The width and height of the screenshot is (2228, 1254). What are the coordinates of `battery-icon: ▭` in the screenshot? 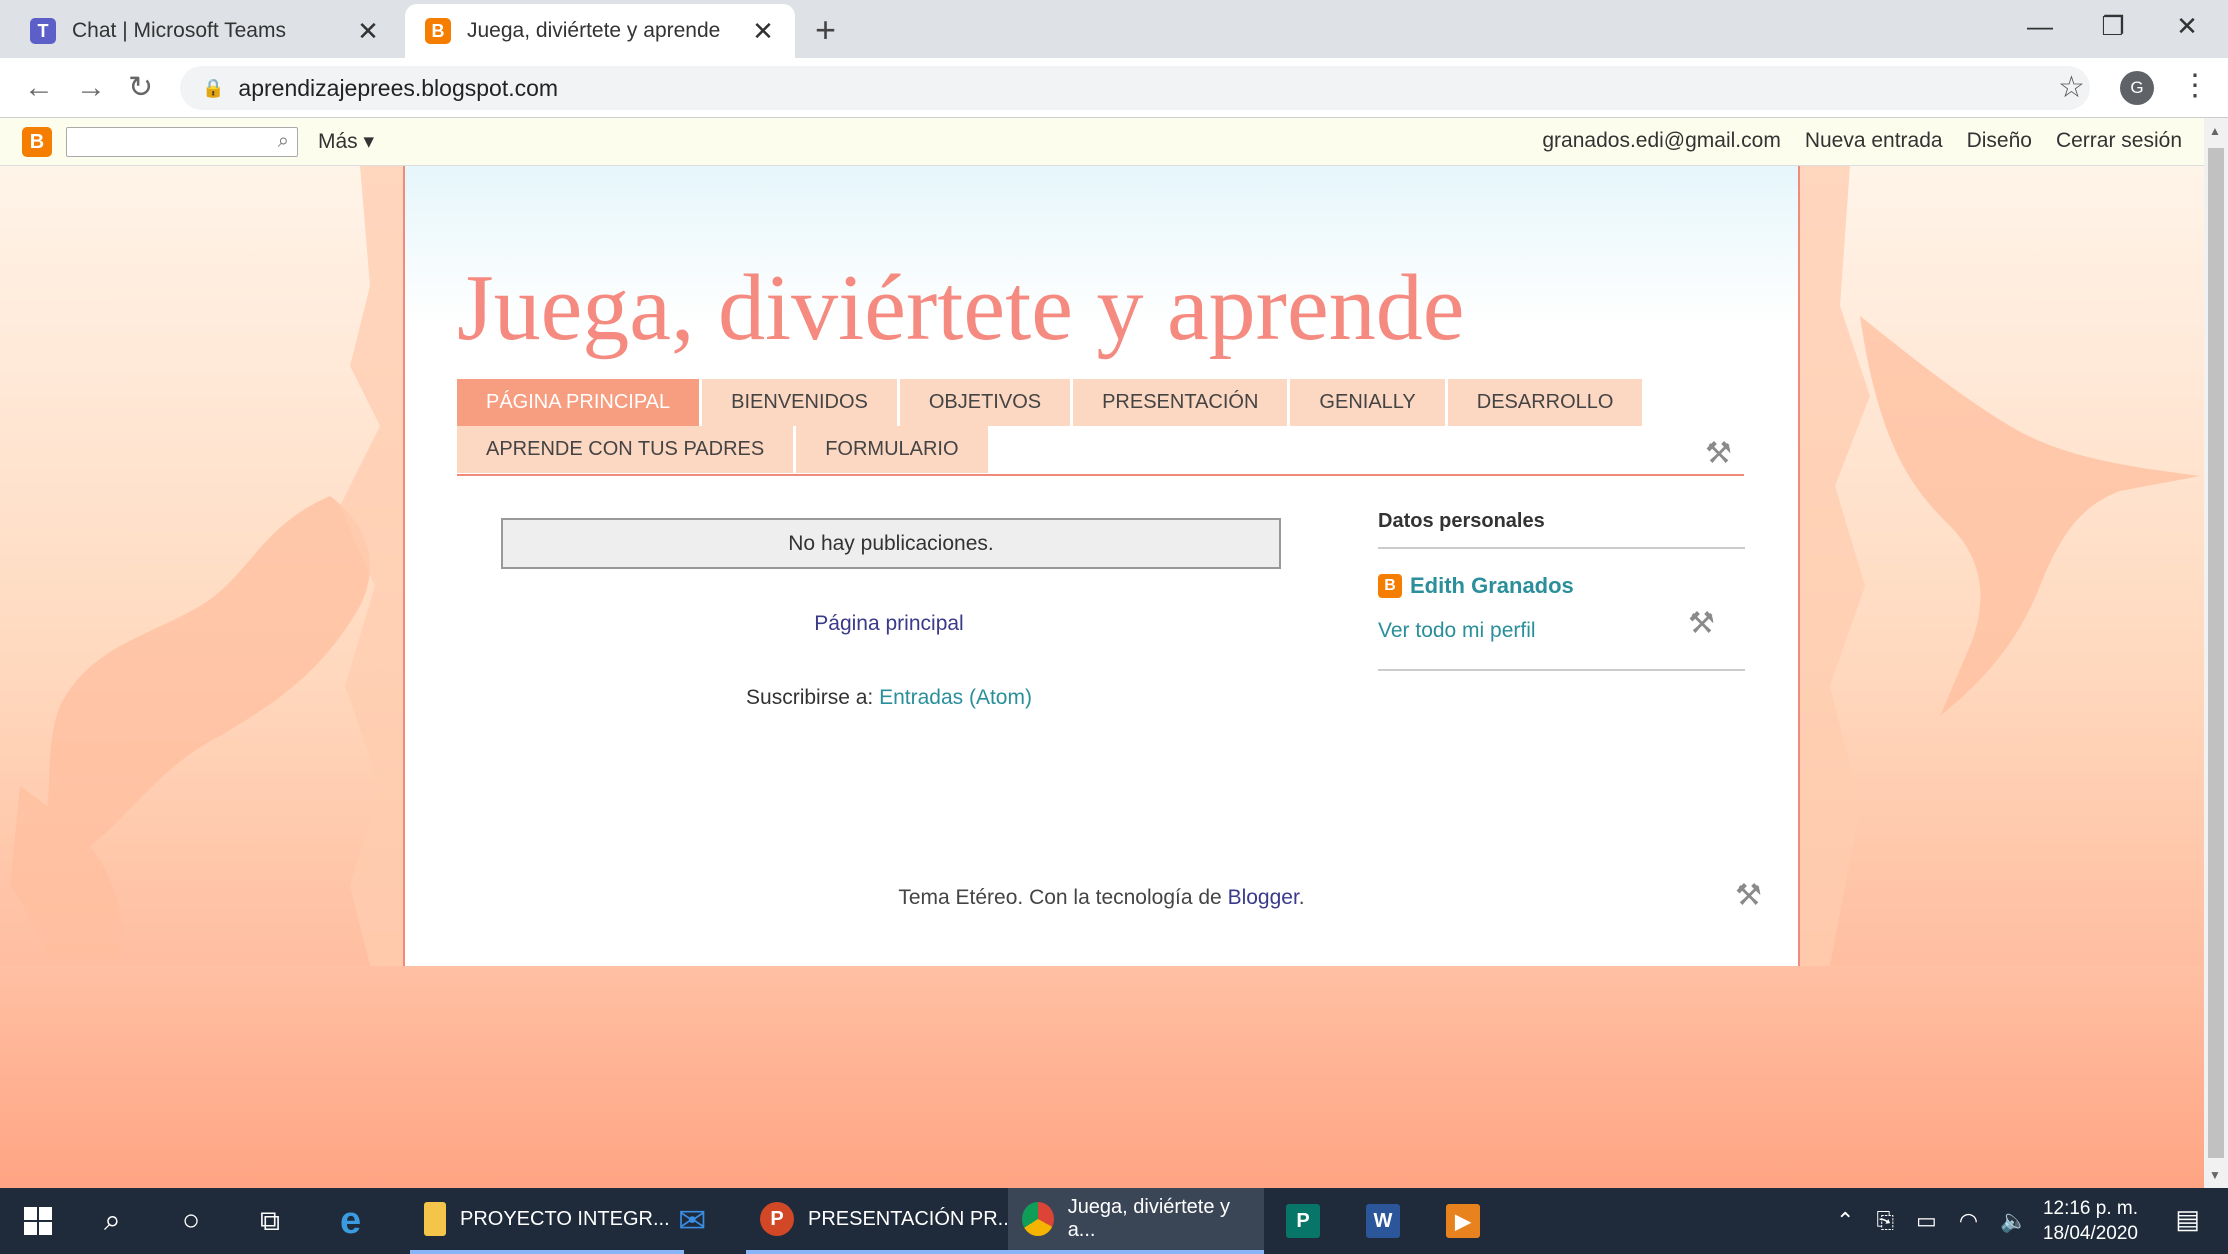 It's located at (1926, 1221).